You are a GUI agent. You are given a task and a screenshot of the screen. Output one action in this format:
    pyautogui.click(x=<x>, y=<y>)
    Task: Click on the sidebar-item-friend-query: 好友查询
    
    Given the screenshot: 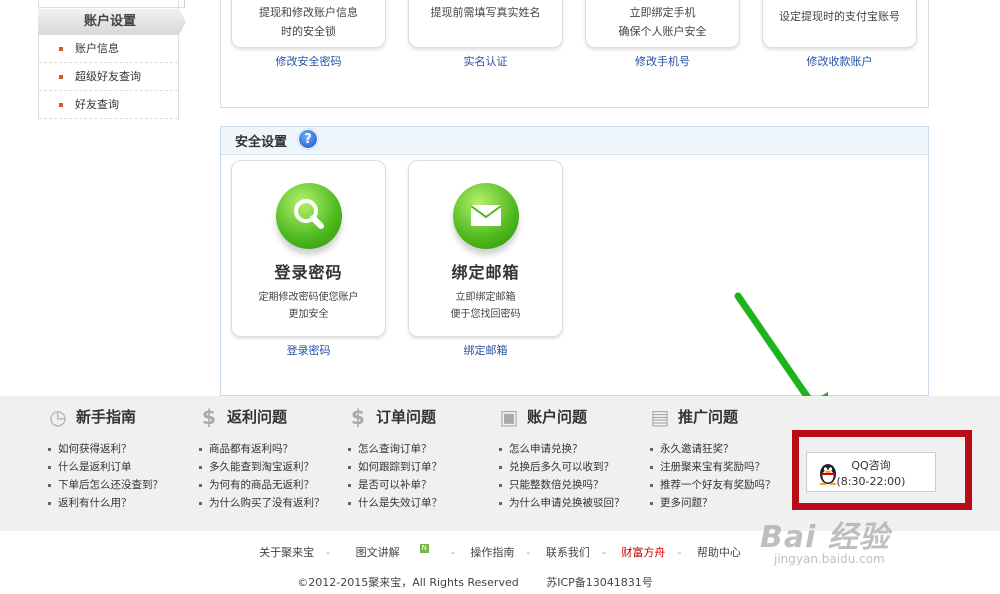 What is the action you would take?
    pyautogui.click(x=108, y=105)
    